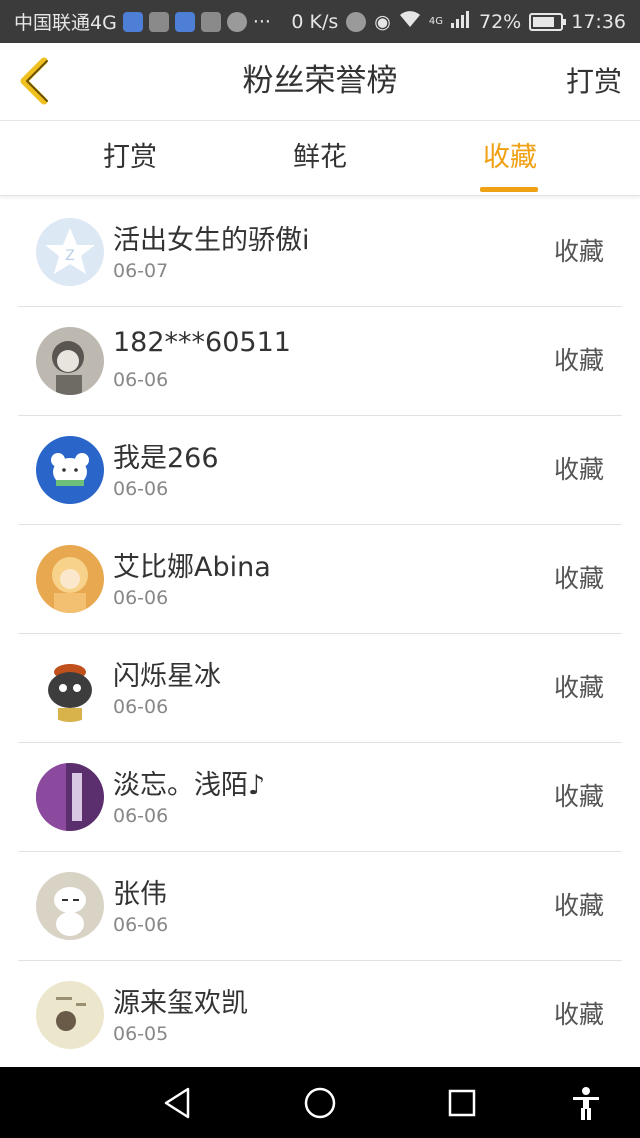 This screenshot has height=1138, width=640. I want to click on app-icon, so click(210, 21).